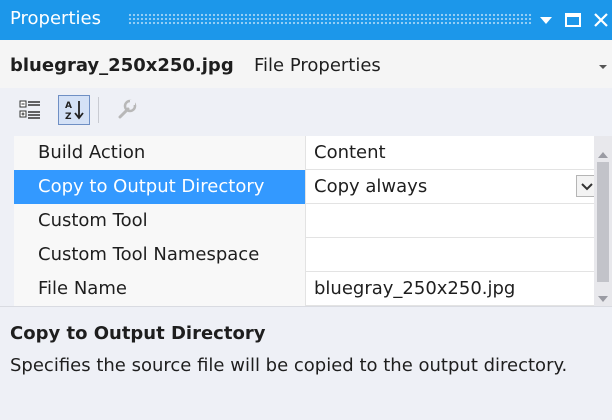 The width and height of the screenshot is (612, 420). Describe the element at coordinates (601, 20) in the screenshot. I see `close-icon` at that location.